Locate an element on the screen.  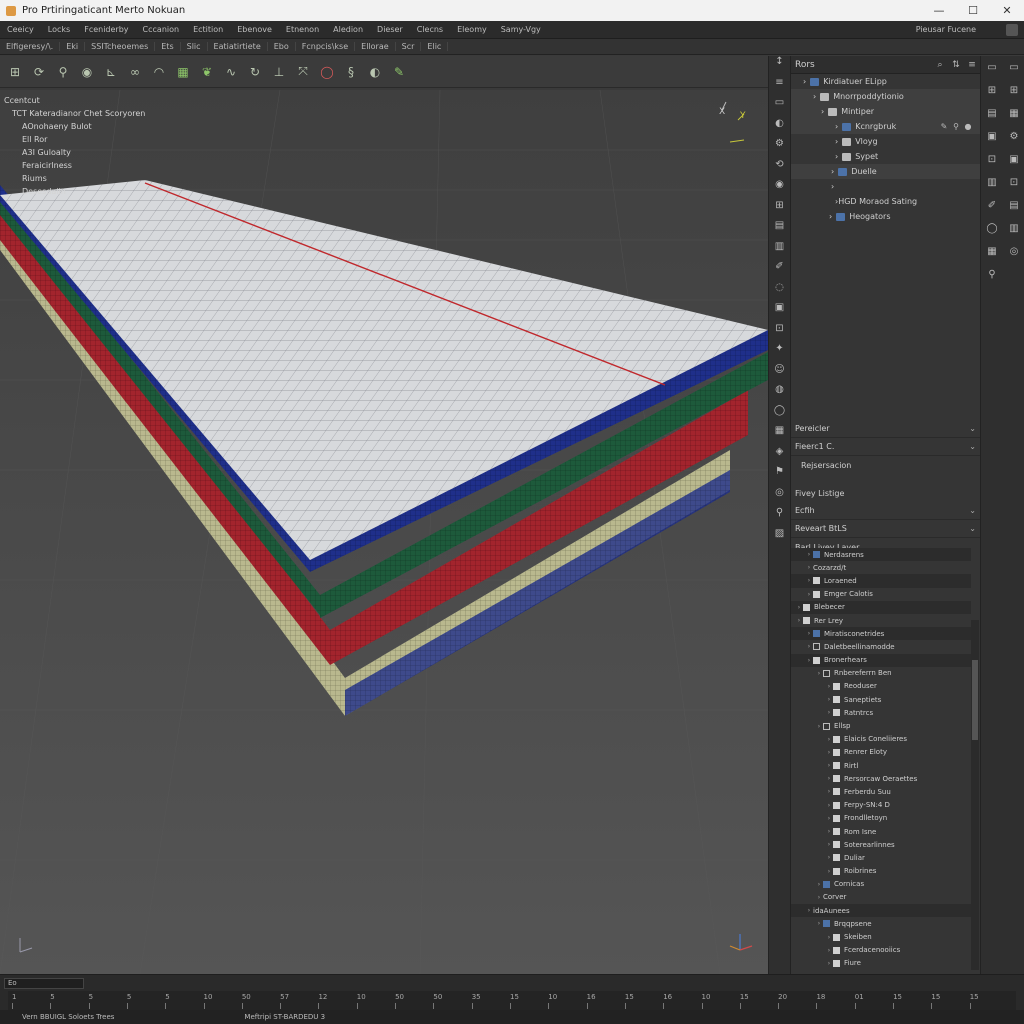
properties-section-4: Ecfih ⌄ is located at coordinates (886, 511).